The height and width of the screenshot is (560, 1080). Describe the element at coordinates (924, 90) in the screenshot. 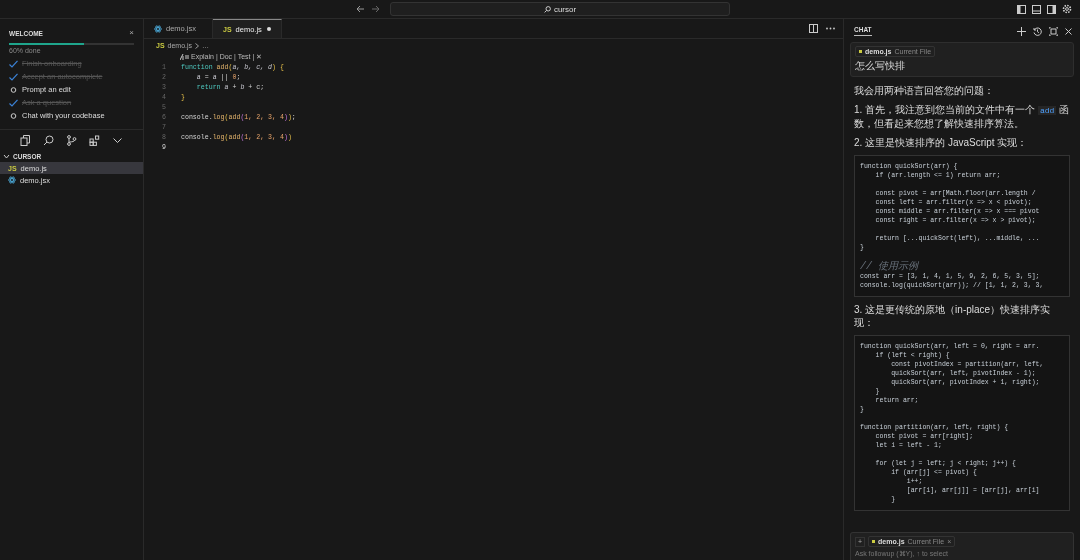

I see `answer-text: 我会用两种语言回答您的问题：` at that location.